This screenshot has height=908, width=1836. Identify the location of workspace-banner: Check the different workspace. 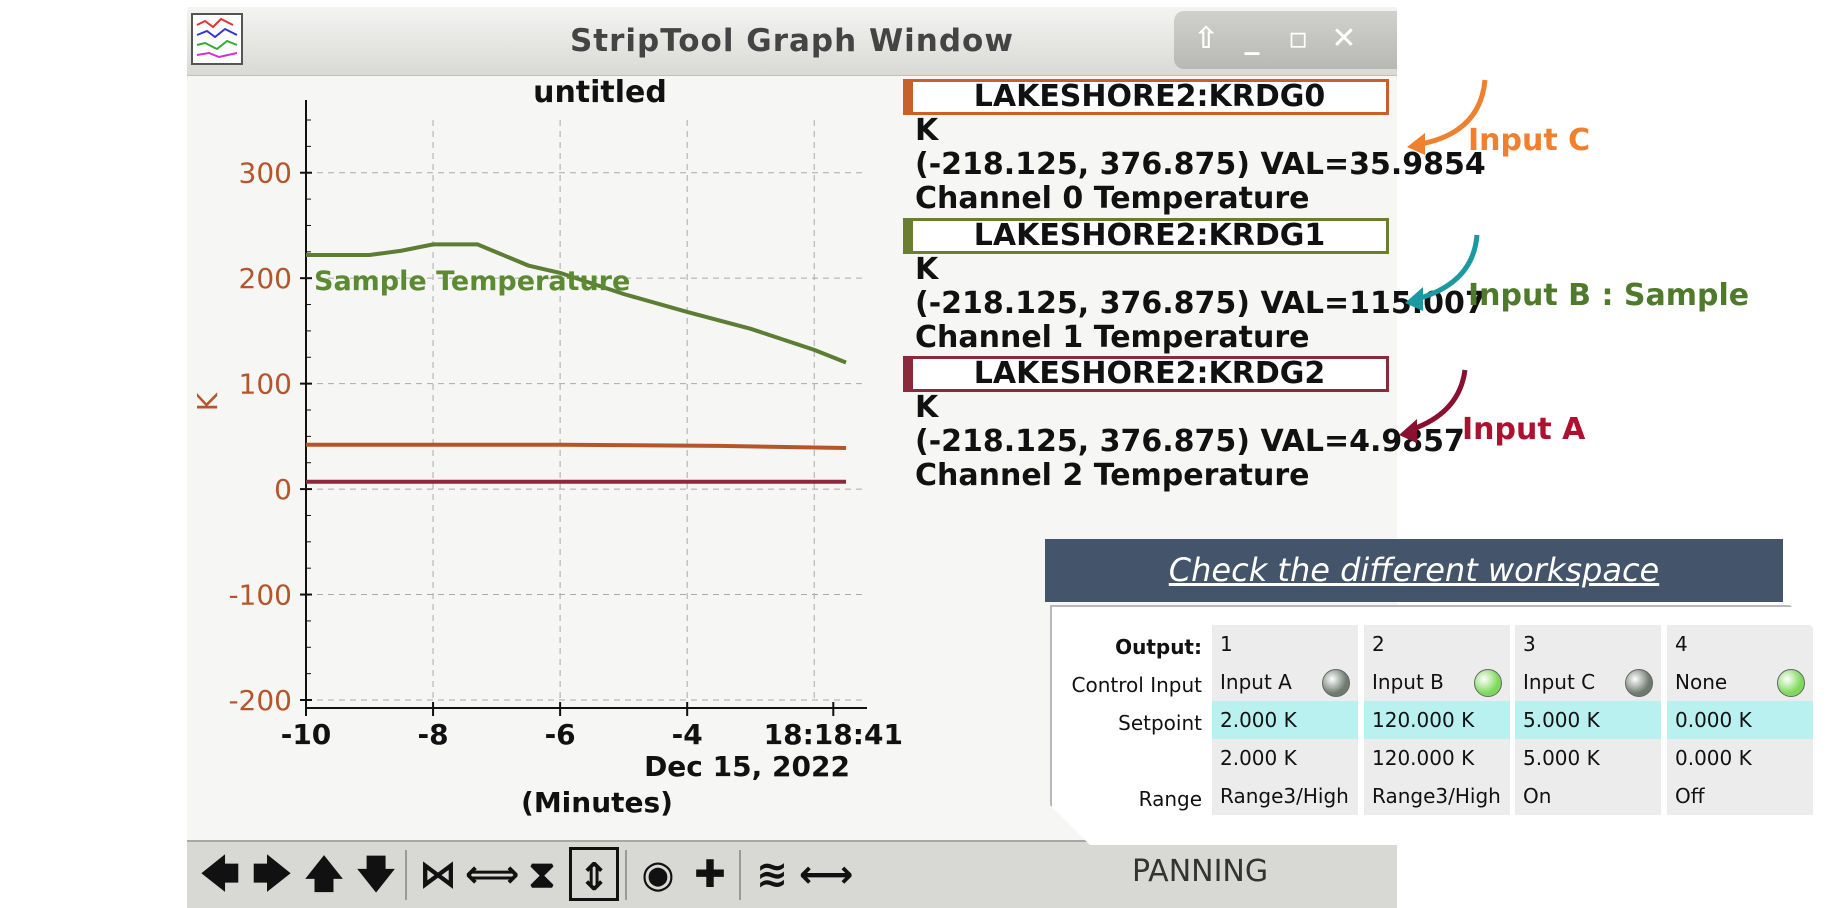
(1414, 570).